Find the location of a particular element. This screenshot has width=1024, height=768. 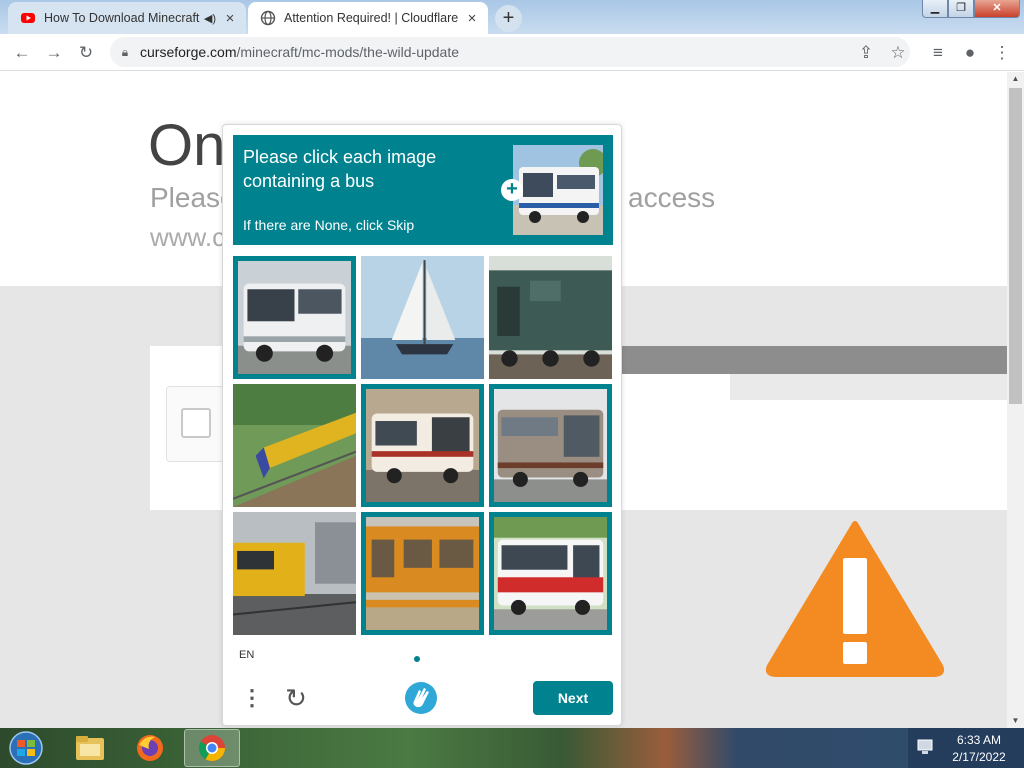

plus-icon: + is located at coordinates (512, 190).